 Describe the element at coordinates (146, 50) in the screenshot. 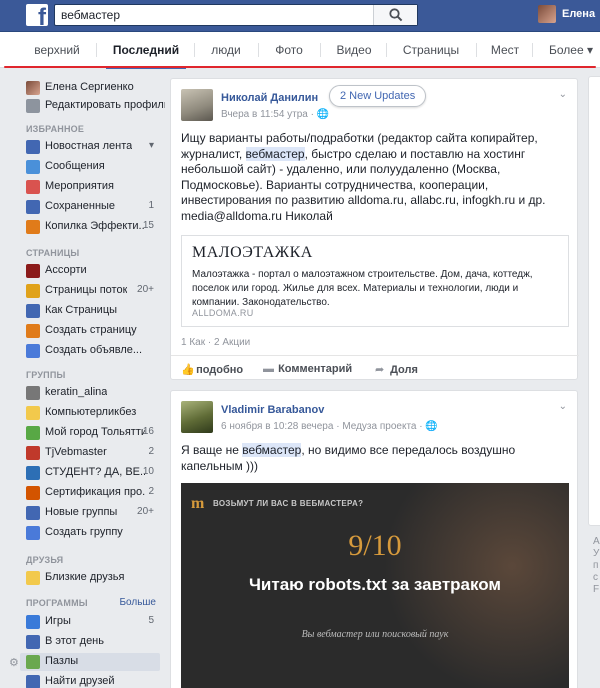

I see `tab-latest: Последний` at that location.